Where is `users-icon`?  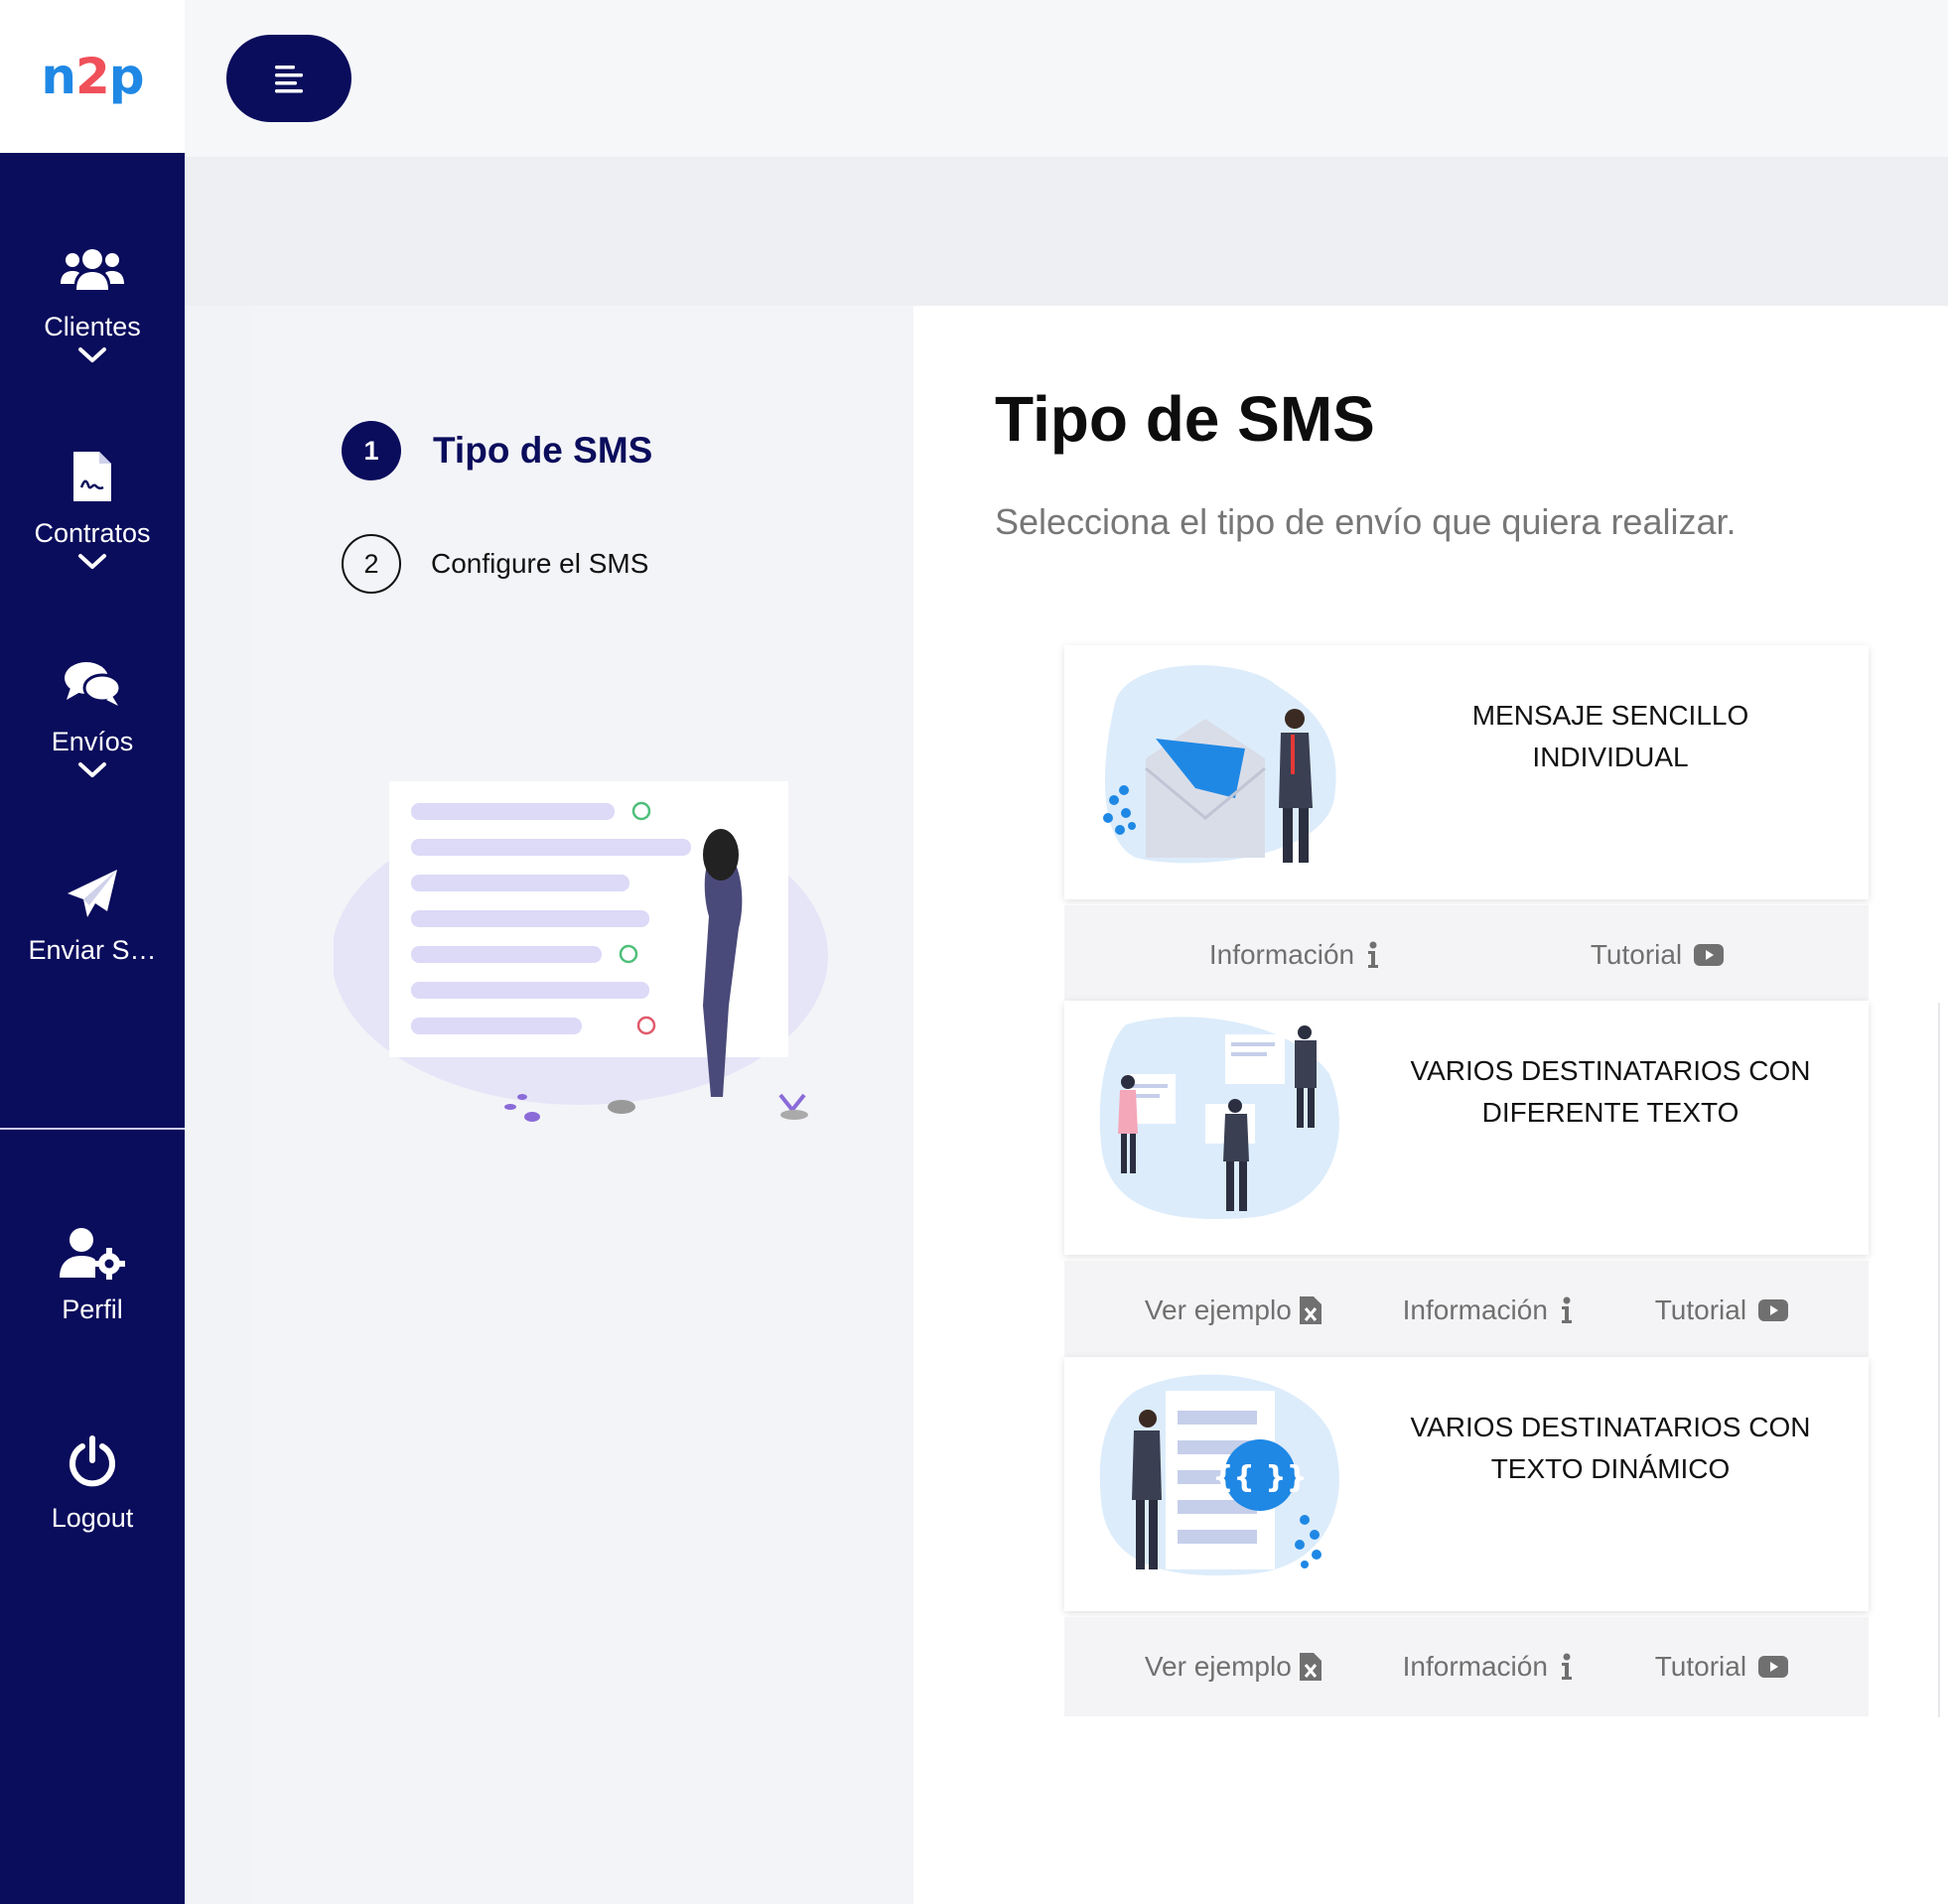
users-icon is located at coordinates (92, 270).